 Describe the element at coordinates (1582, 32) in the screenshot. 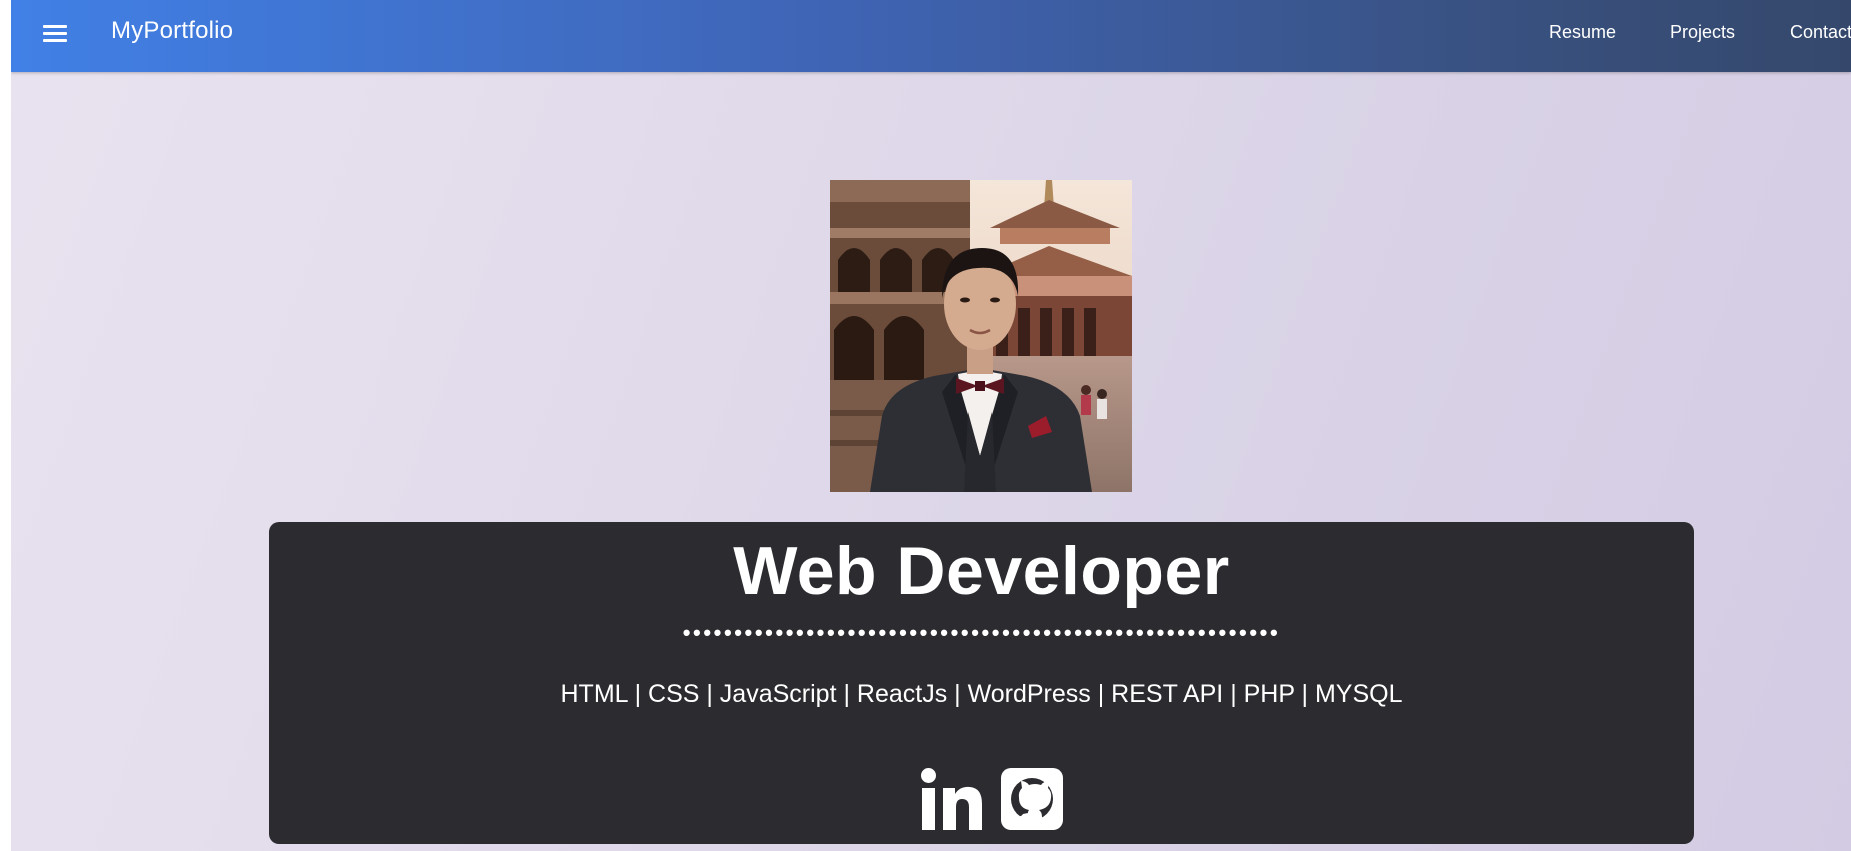

I see `nav-link-resume: Resume` at that location.